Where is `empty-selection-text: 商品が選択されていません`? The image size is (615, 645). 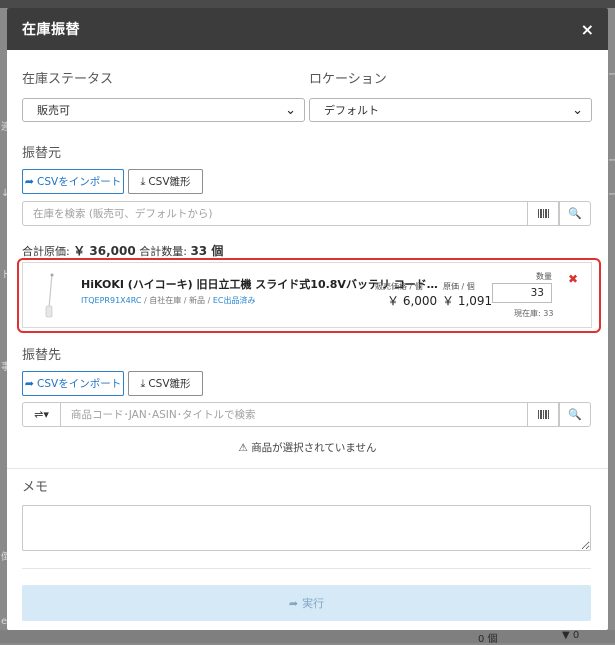
empty-selection-text: 商品が選択されていません is located at coordinates (314, 448).